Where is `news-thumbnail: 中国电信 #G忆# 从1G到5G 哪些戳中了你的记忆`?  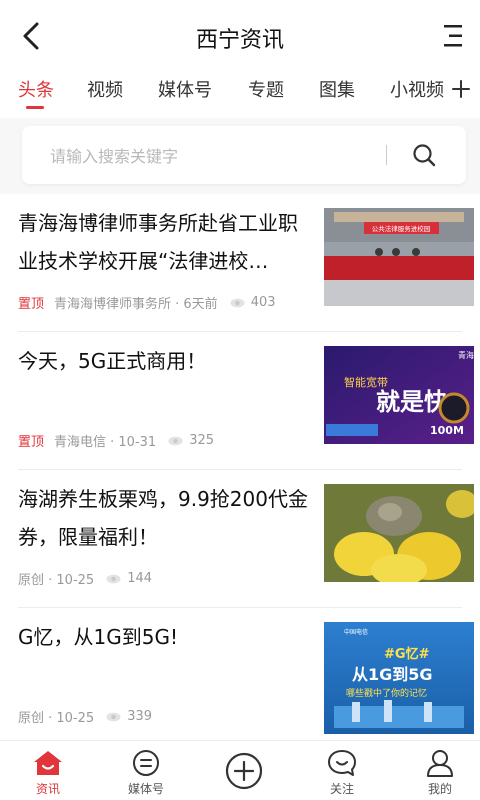
news-thumbnail: 中国电信 #G忆# 从1G到5G 哪些戳中了你的记忆 is located at coordinates (399, 678).